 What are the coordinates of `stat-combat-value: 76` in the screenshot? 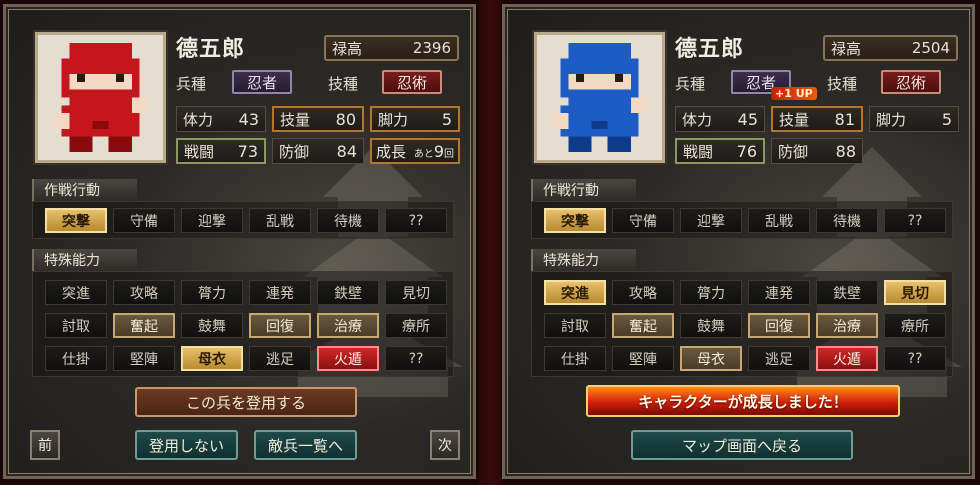 It's located at (746, 151).